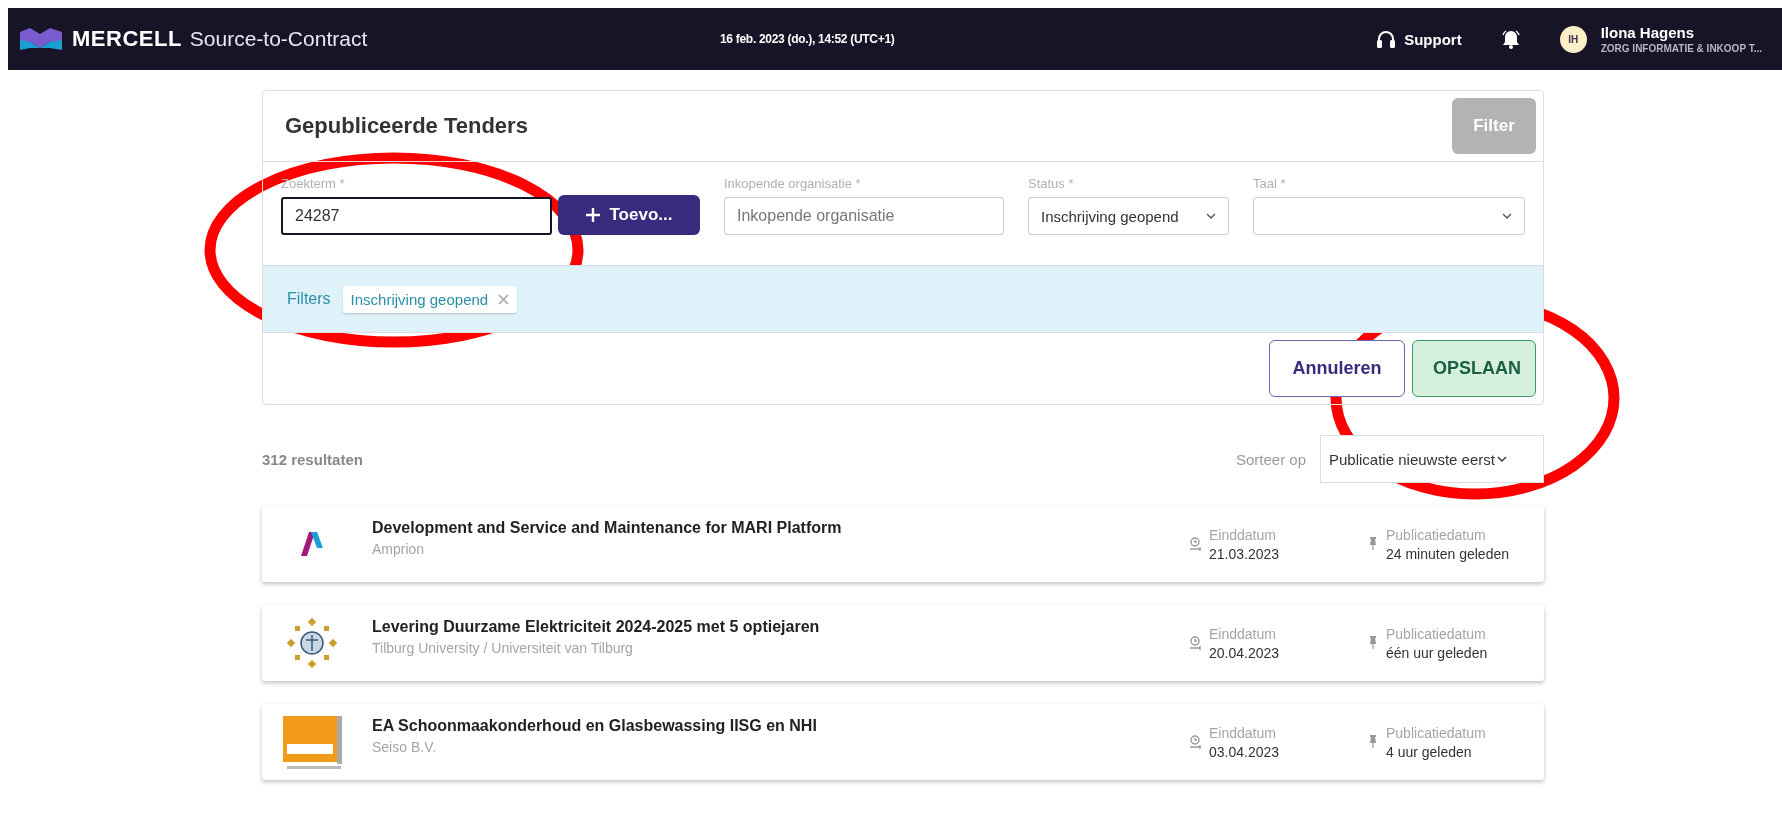 The height and width of the screenshot is (825, 1782). Describe the element at coordinates (405, 747) in the screenshot. I see `organisation-name: Seiso B.V.` at that location.